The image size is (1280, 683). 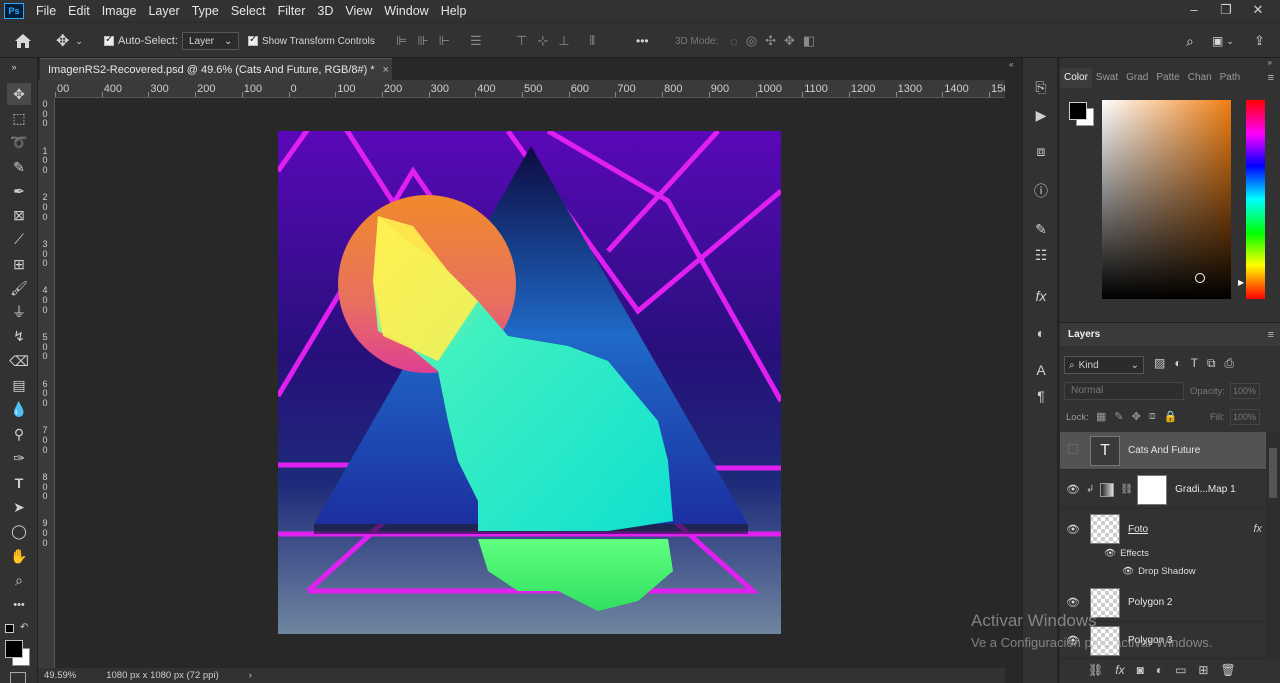 What do you see at coordinates (1076, 78) in the screenshot?
I see `tab-color: Color` at bounding box center [1076, 78].